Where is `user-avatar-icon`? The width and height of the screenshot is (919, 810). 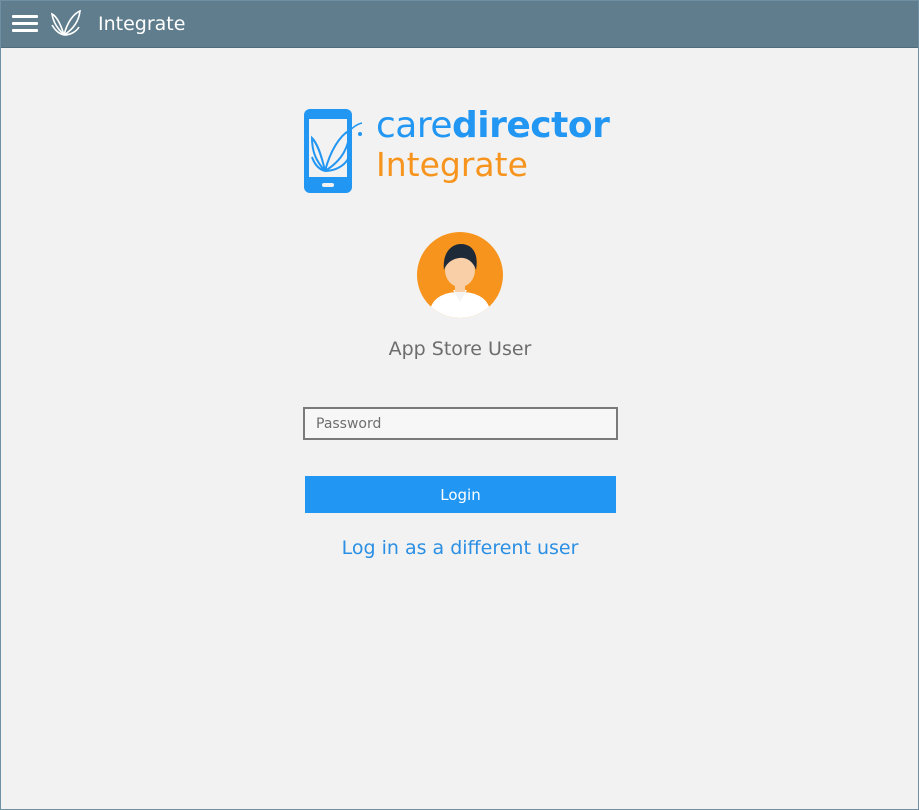
user-avatar-icon is located at coordinates (460, 275).